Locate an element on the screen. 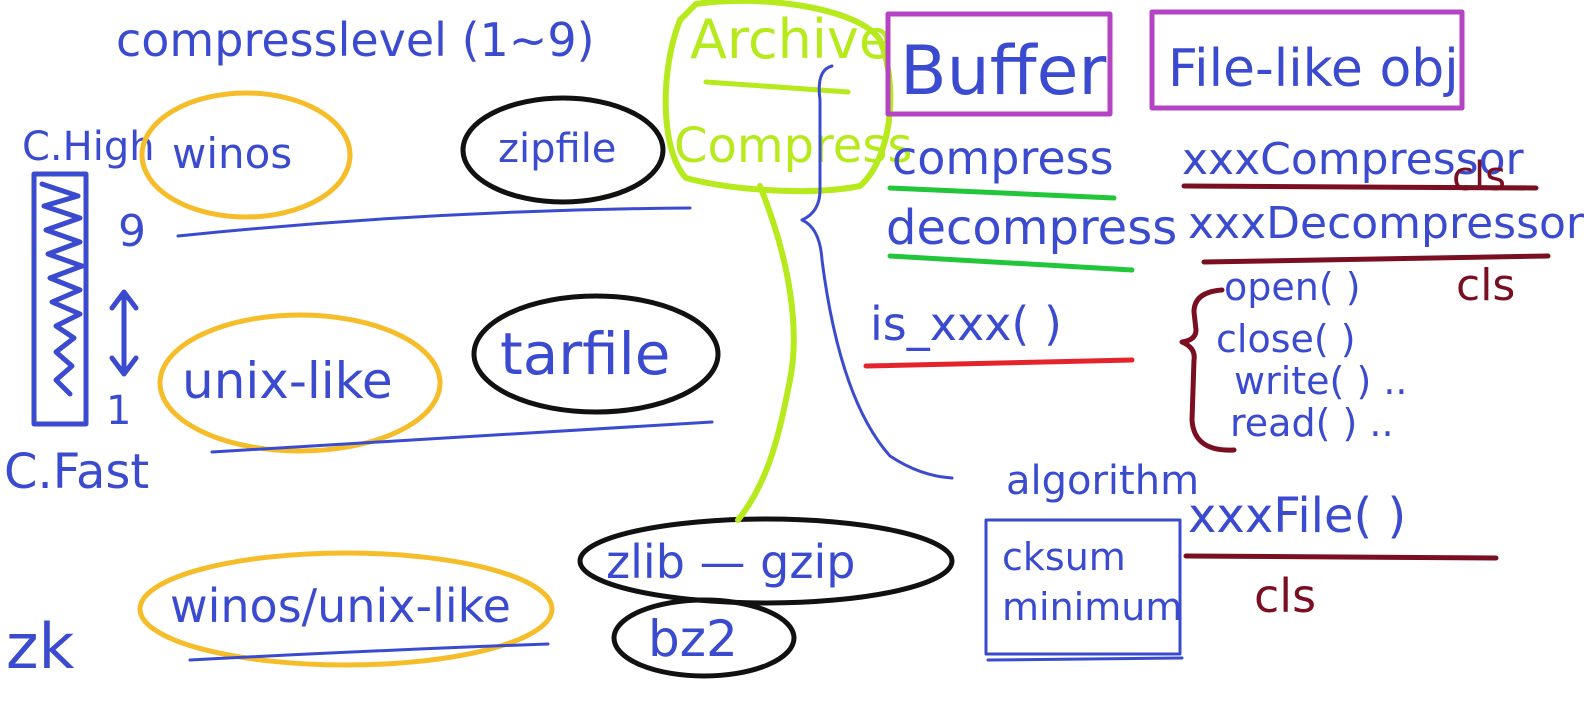  archive-divider is located at coordinates (777, 87).